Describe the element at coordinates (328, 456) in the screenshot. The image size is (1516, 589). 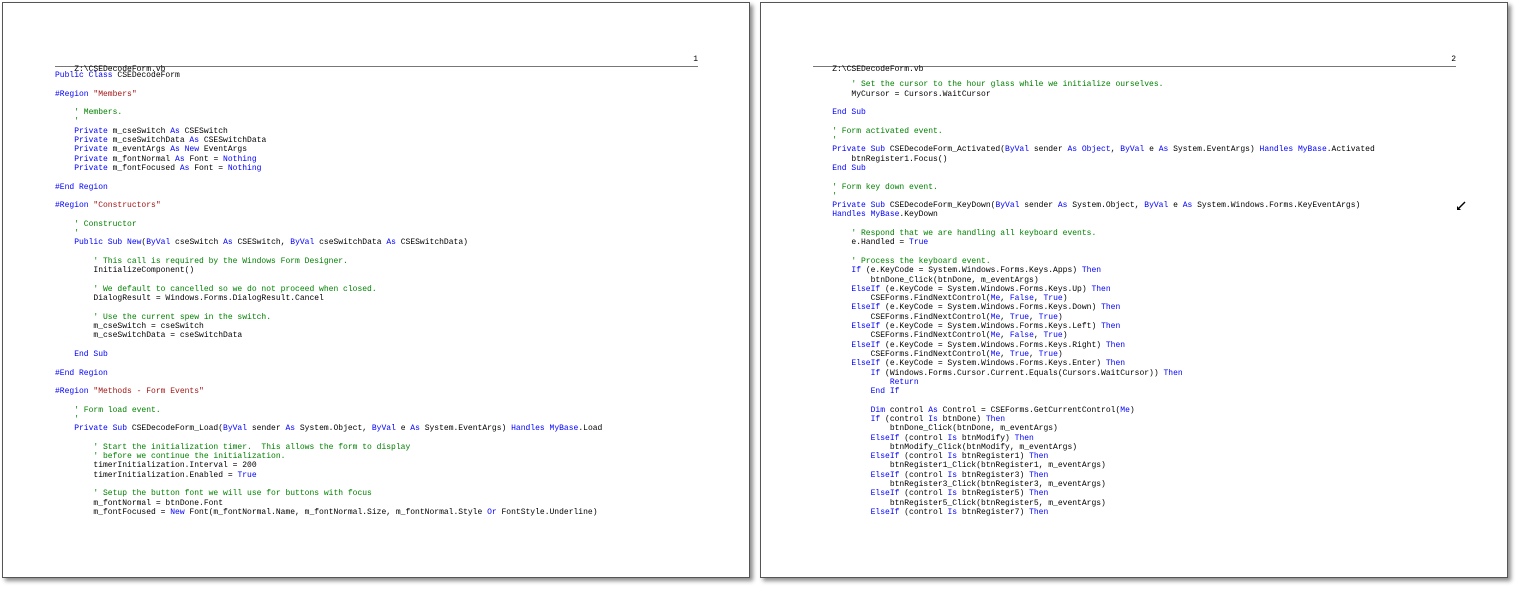
I see `code-line: ' before we continue the initialization.` at that location.